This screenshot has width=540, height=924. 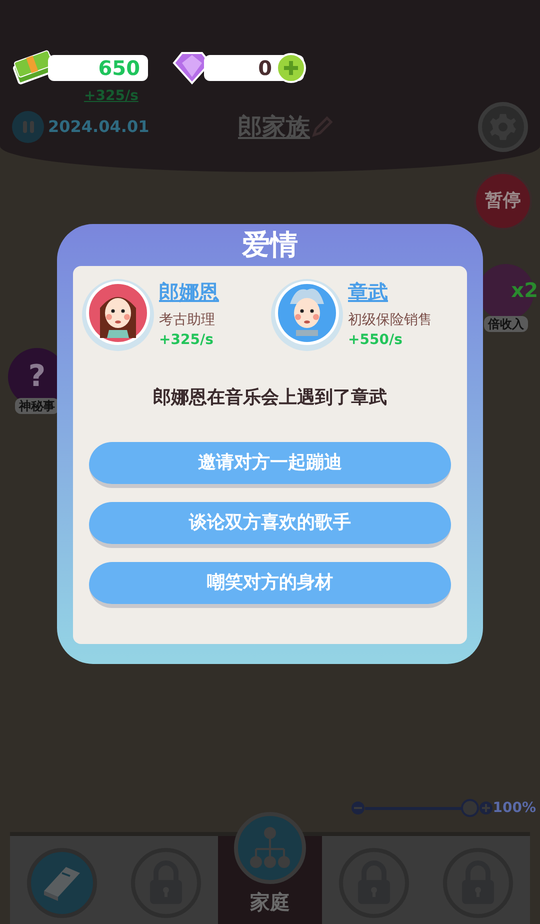 What do you see at coordinates (99, 127) in the screenshot?
I see `game-date: 2024.04.01` at bounding box center [99, 127].